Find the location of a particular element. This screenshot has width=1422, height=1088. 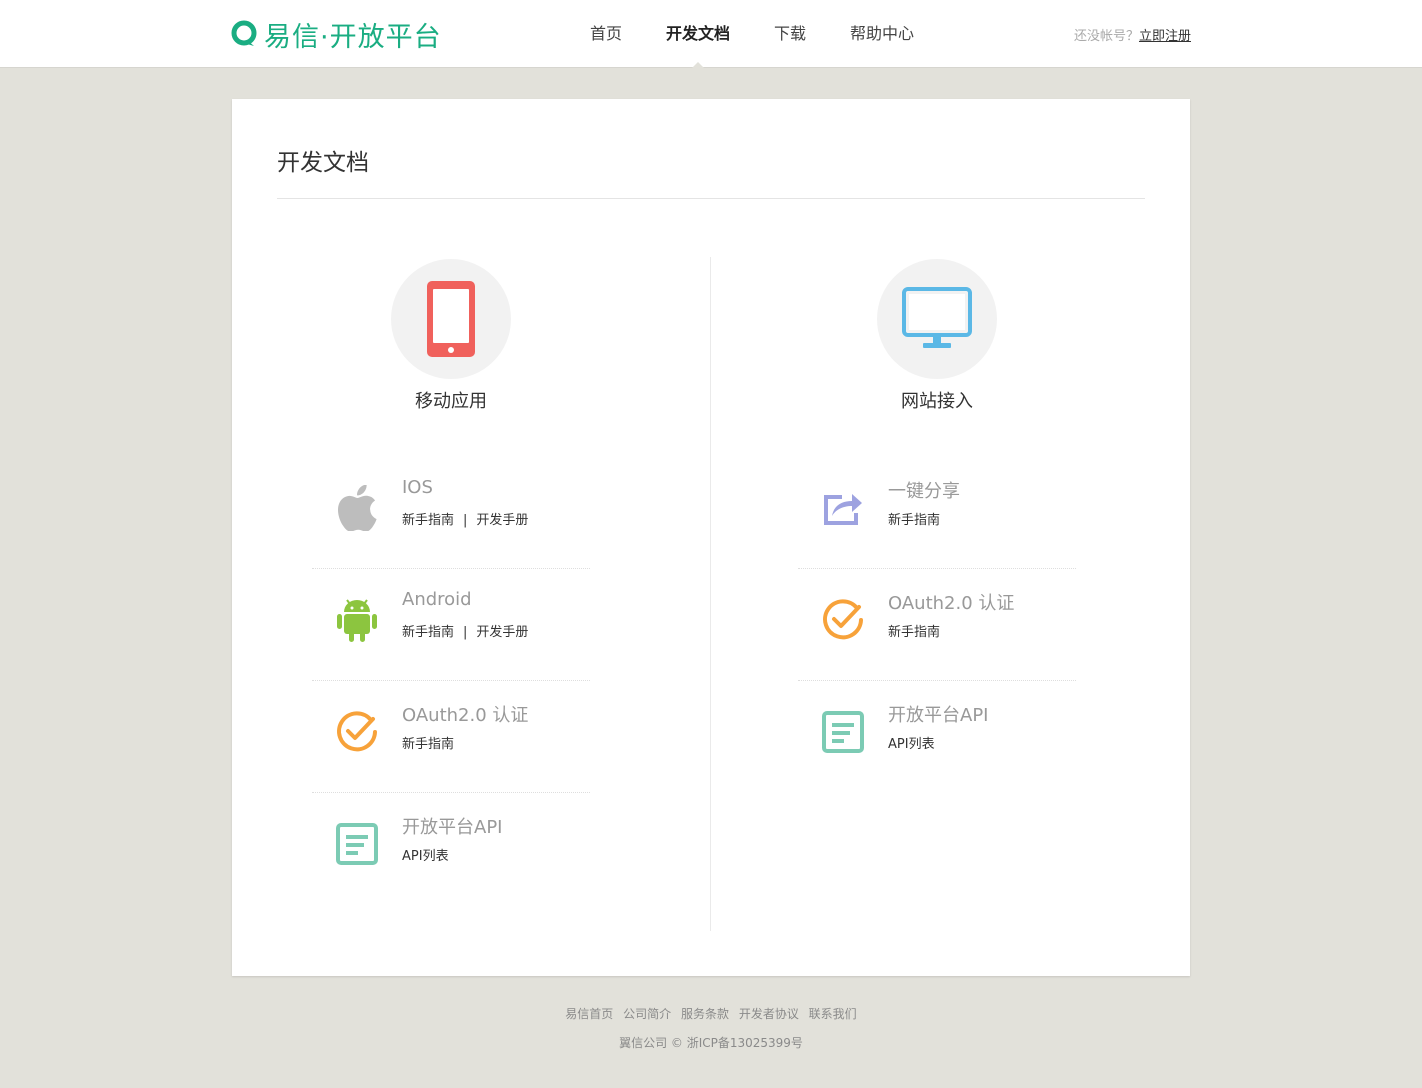

footer-link-home: 易信首页 is located at coordinates (589, 1014).